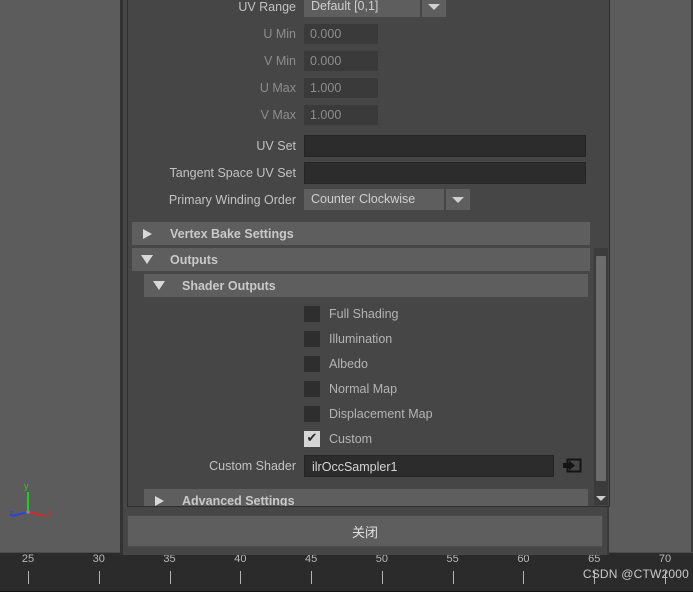 The image size is (693, 592). Describe the element at coordinates (28, 559) in the screenshot. I see `ruler-tick-label: 25` at that location.